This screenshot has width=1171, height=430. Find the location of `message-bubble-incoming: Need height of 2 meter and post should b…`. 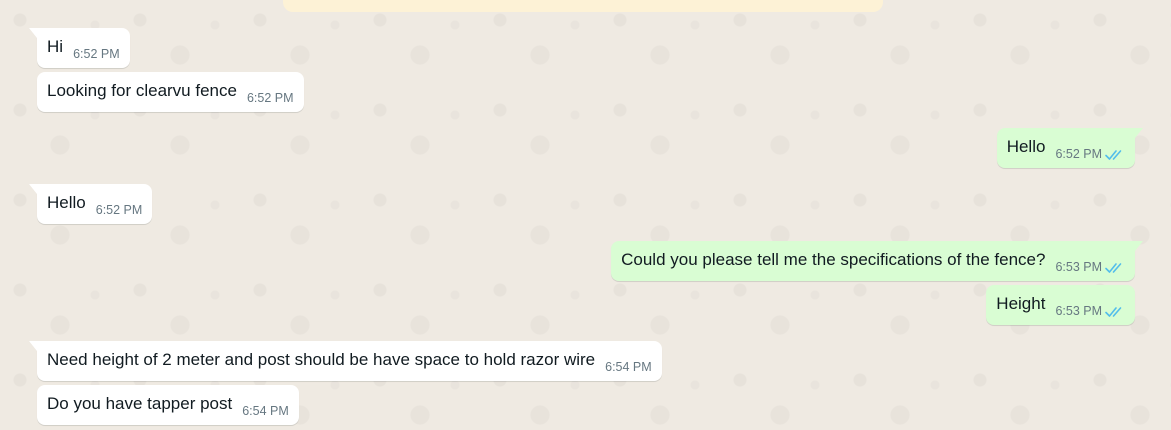

message-bubble-incoming: Need height of 2 meter and post should b… is located at coordinates (345, 361).